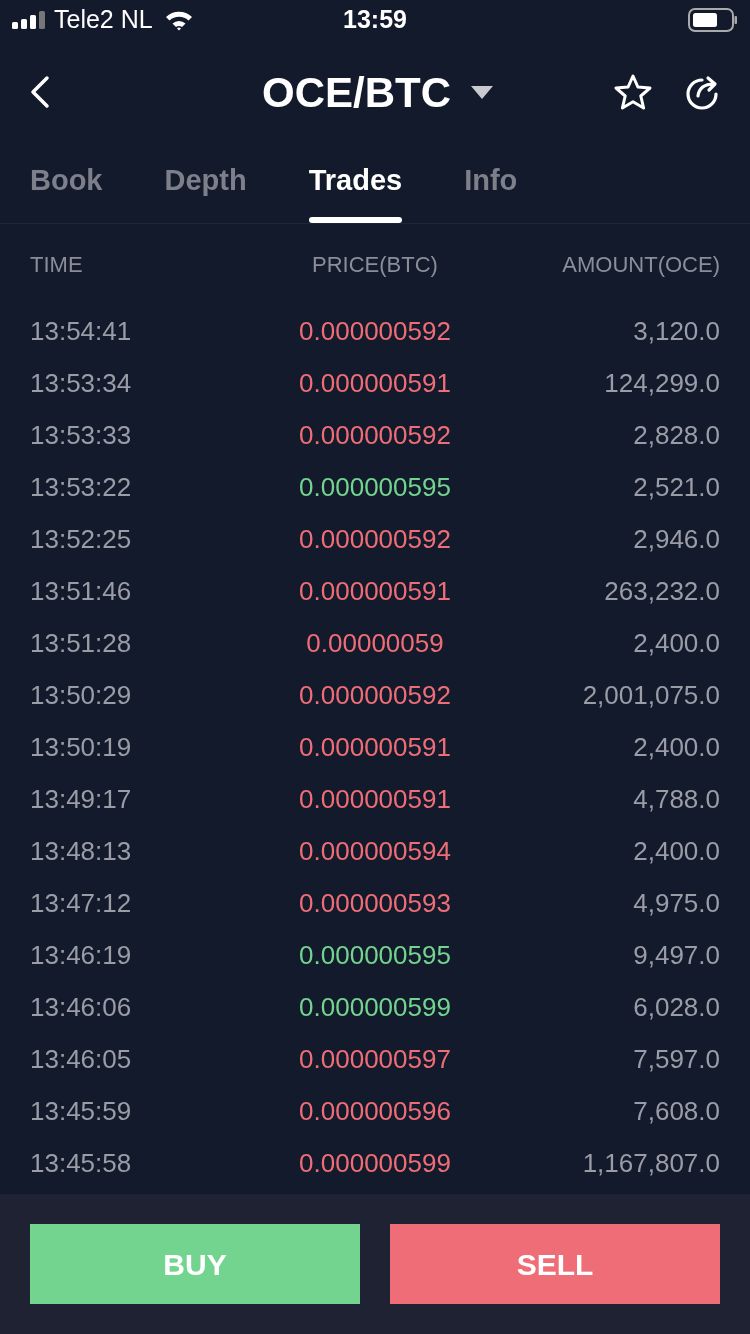 The width and height of the screenshot is (750, 1334). Describe the element at coordinates (676, 955) in the screenshot. I see `trade-amount: 9,497.0` at that location.